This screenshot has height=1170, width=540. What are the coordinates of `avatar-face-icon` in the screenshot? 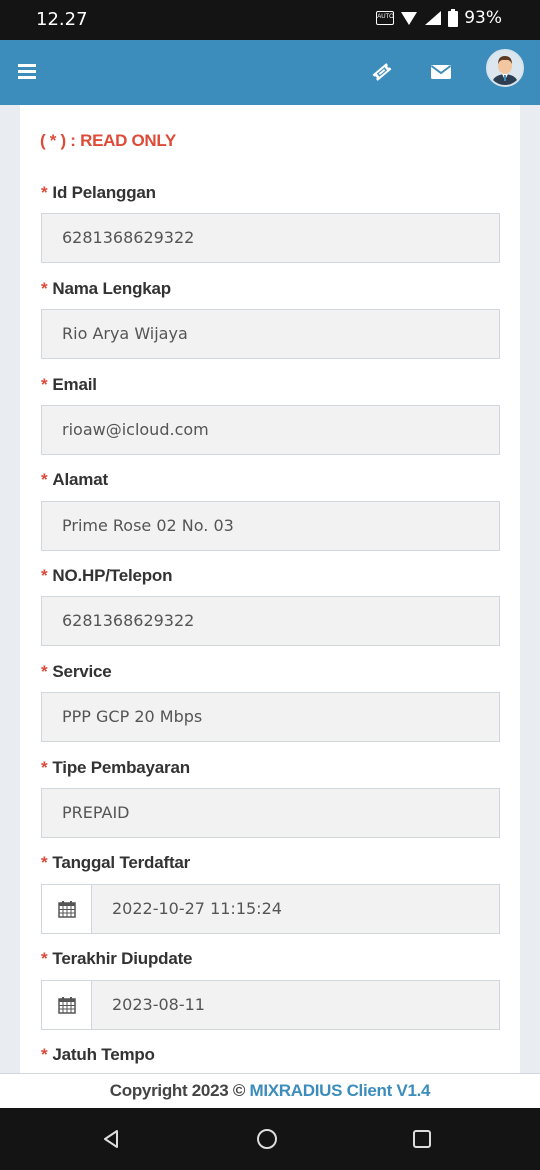 It's located at (505, 68).